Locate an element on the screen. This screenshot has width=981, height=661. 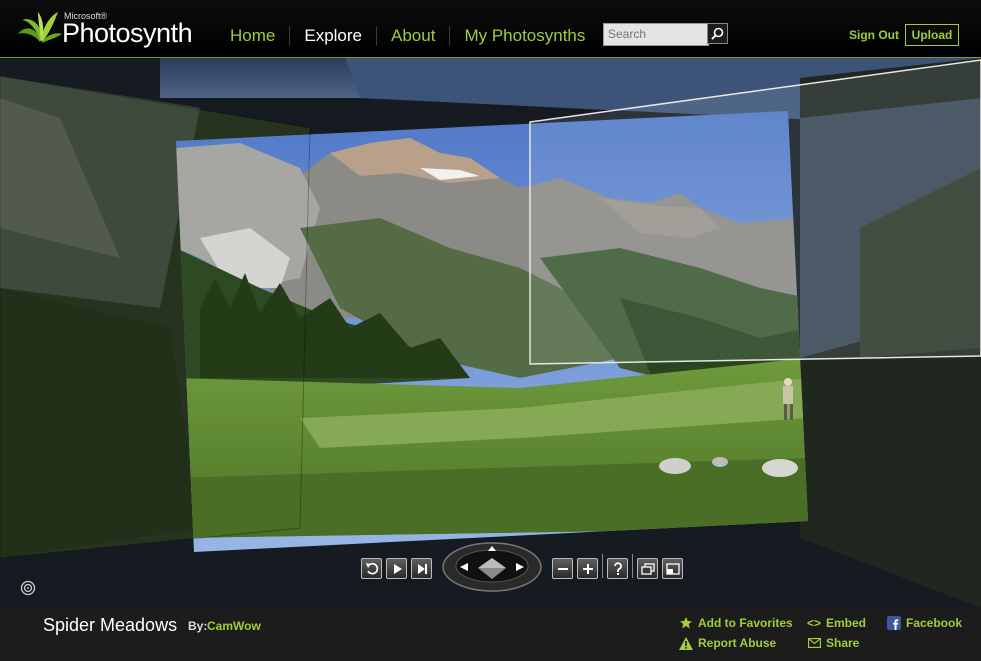
code-icon: <> is located at coordinates (813, 623).